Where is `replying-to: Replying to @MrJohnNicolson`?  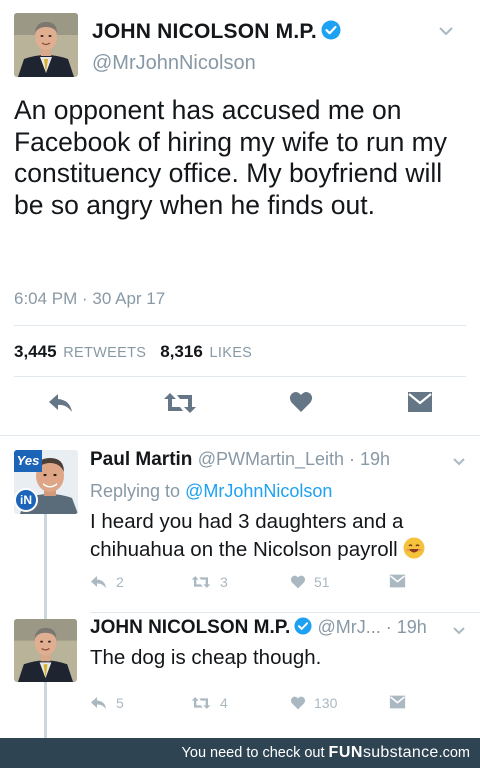
replying-to: Replying to @MrJohnNicolson is located at coordinates (211, 491).